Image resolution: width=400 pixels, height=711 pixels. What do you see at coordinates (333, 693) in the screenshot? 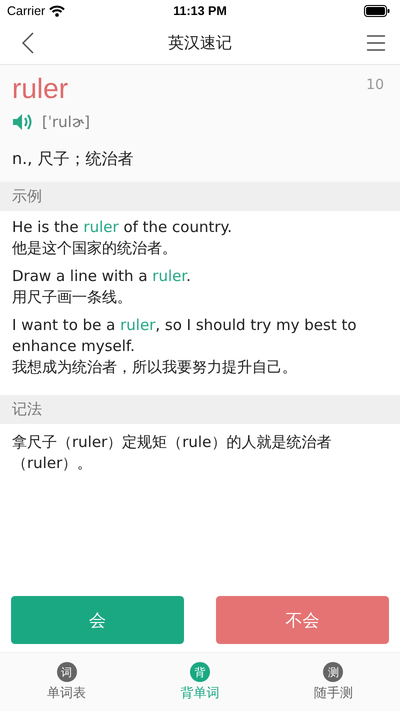
I see `tab-label: 随手测` at bounding box center [333, 693].